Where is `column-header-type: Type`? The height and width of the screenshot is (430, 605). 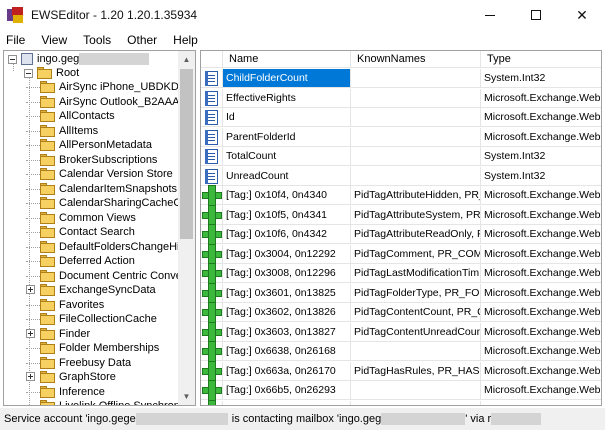 column-header-type: Type is located at coordinates (541, 59).